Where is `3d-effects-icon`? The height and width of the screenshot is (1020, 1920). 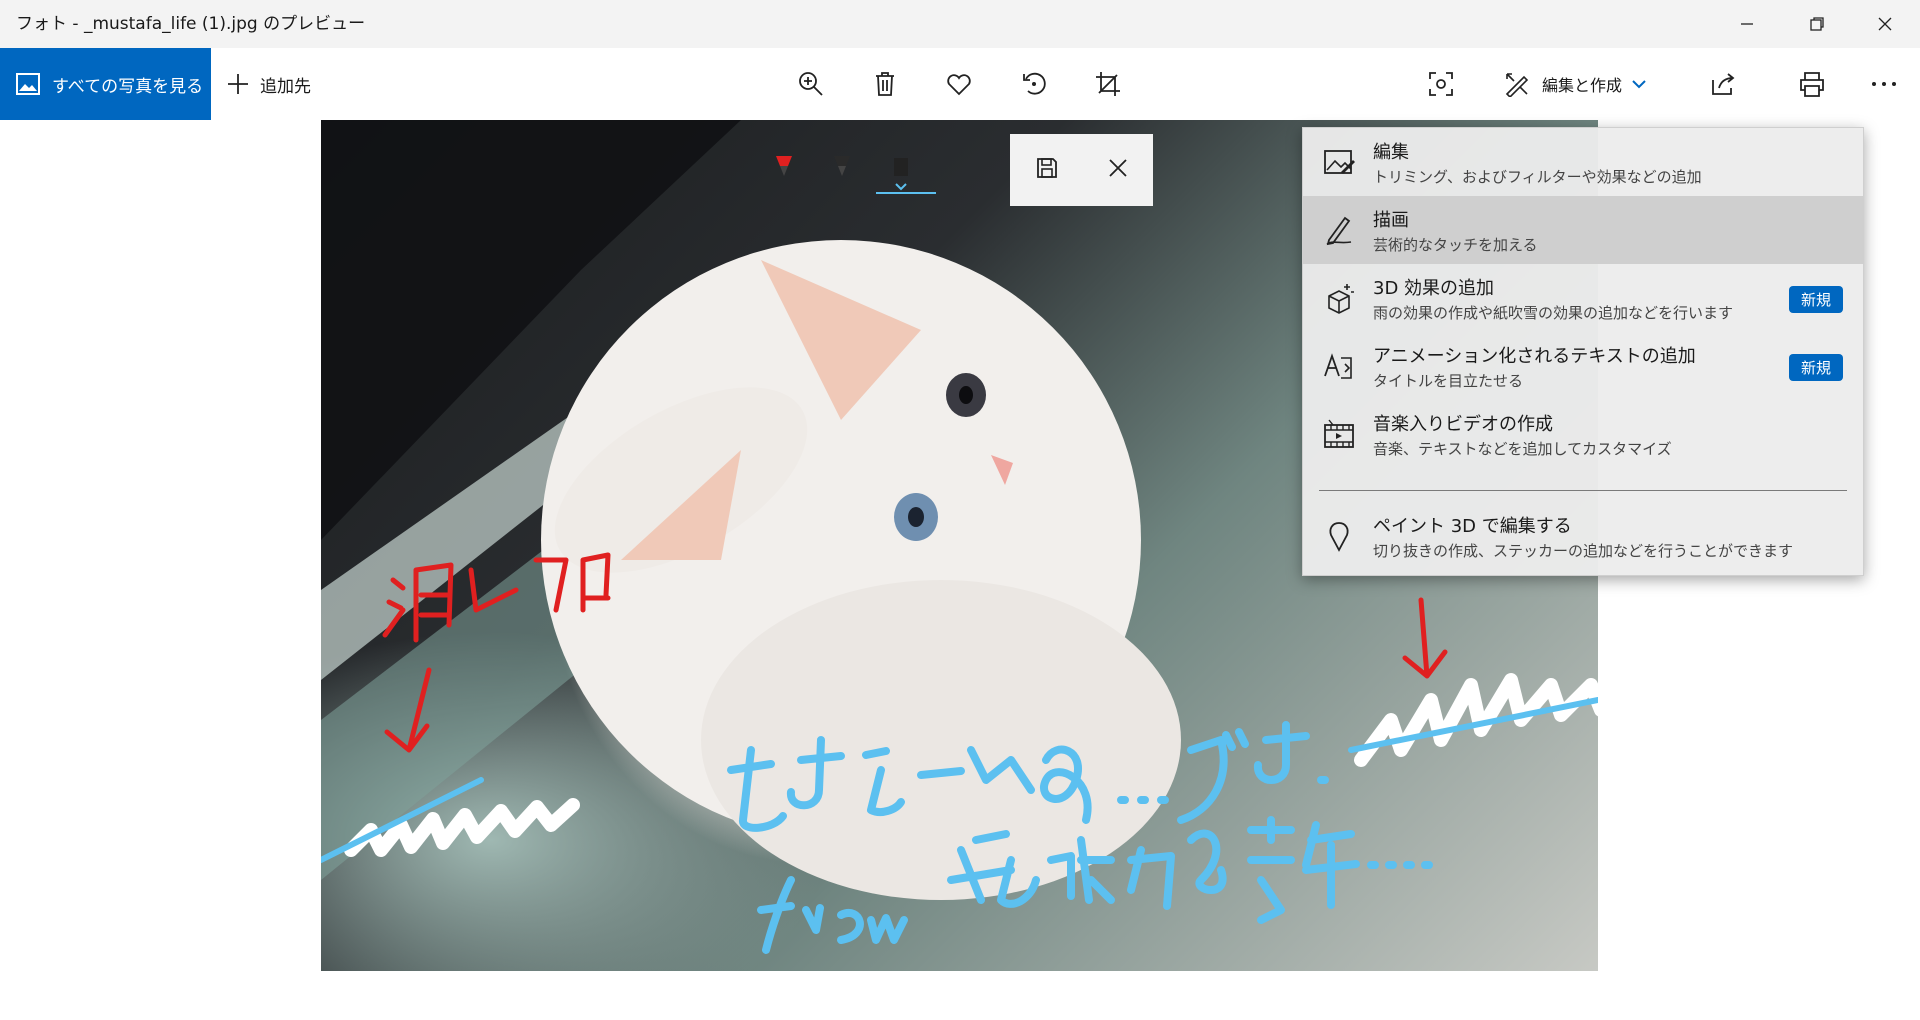
3d-effects-icon is located at coordinates (1341, 299).